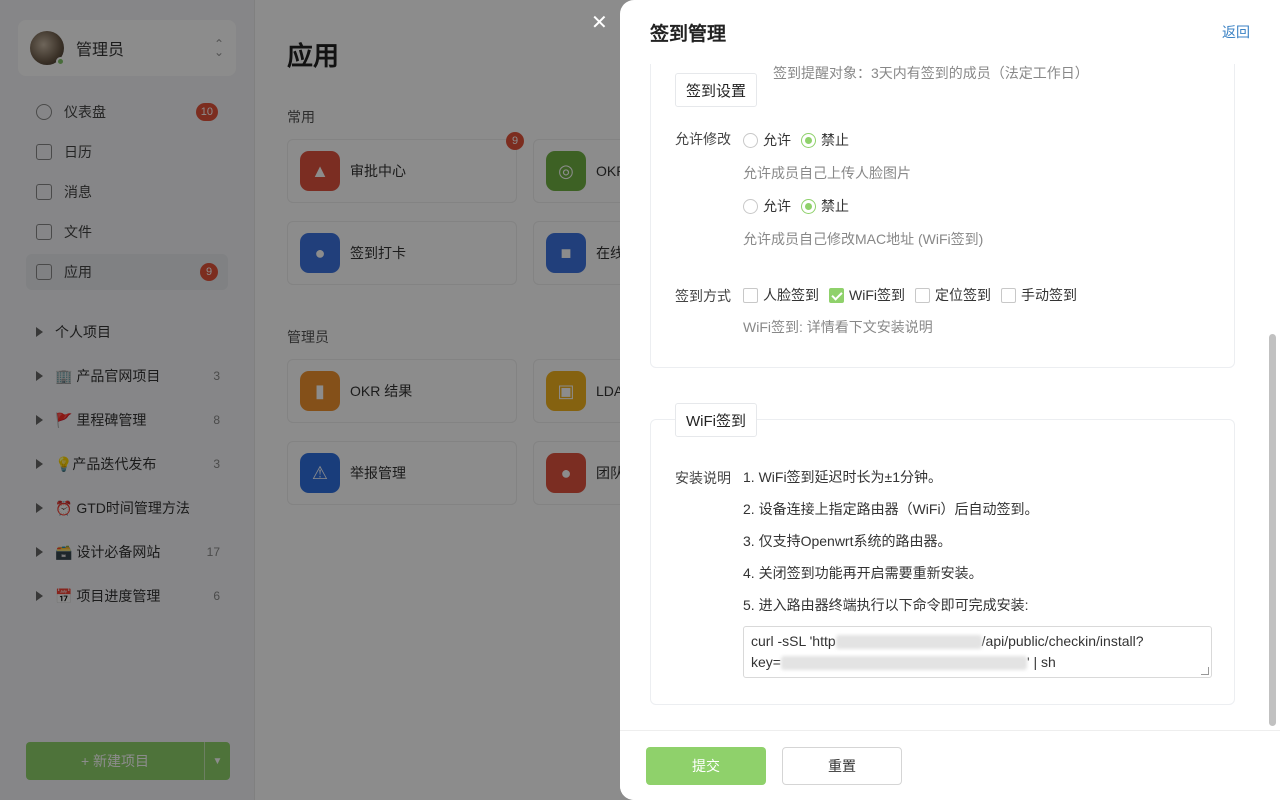 This screenshot has width=1280, height=800. Describe the element at coordinates (1062, 641) in the screenshot. I see `command-path: /api/public/checkin/install?` at that location.